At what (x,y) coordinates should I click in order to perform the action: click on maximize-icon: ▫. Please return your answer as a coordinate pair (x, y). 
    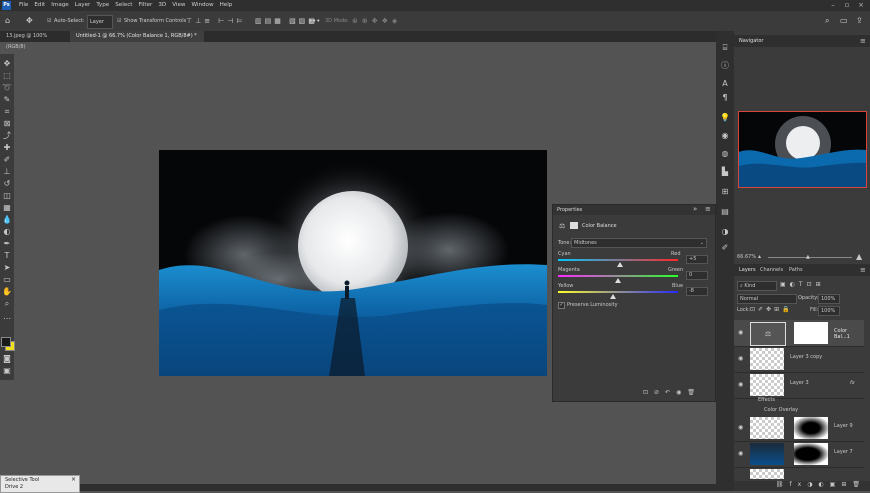
    Looking at the image, I should click on (847, 5).